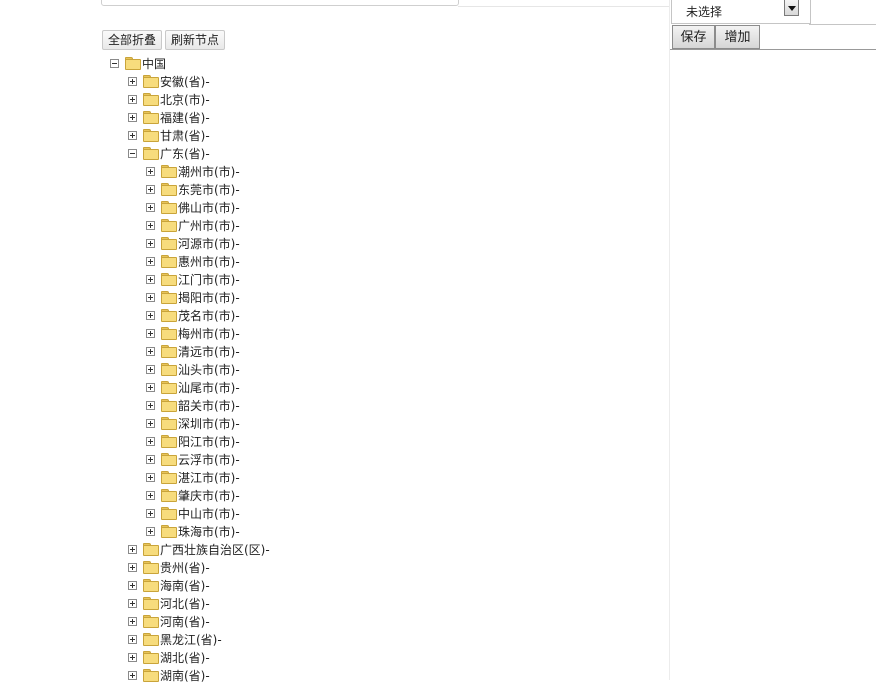  Describe the element at coordinates (185, 658) in the screenshot. I see `tree-node-label: 湖北(省)-` at that location.